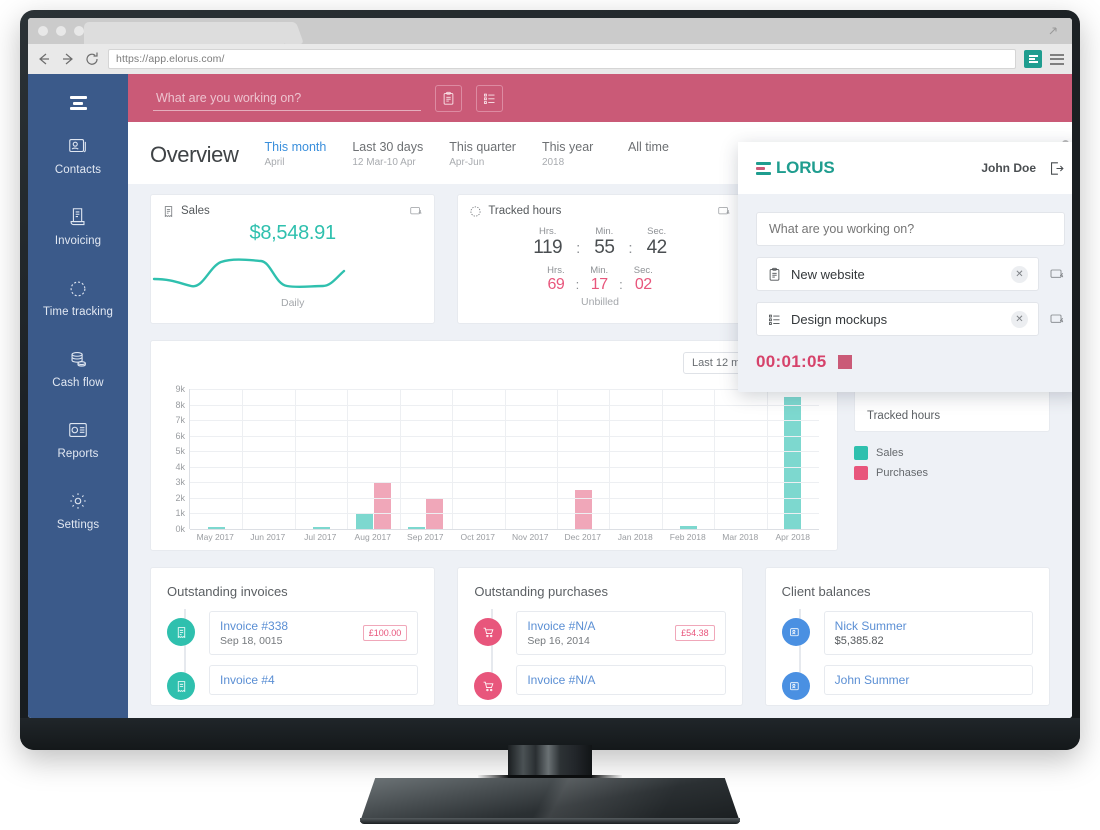 The height and width of the screenshot is (830, 1100). What do you see at coordinates (184, 33) in the screenshot?
I see `browser-tab` at bounding box center [184, 33].